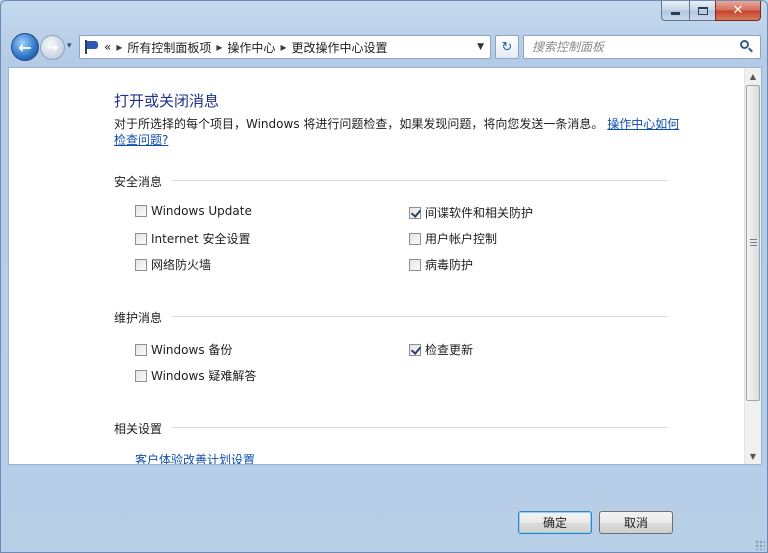  I want to click on vertical-scrollbar: ▲ ▼, so click(752, 266).